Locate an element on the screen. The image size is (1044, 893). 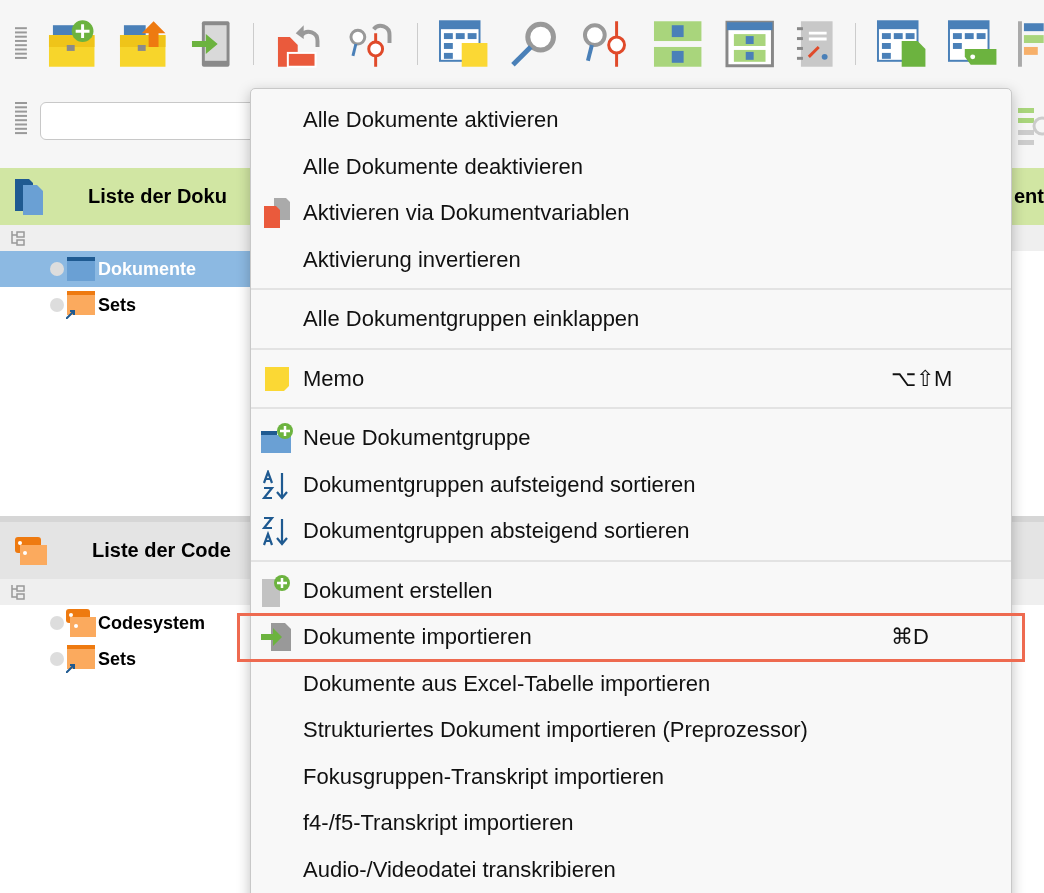
chart-icon is located at coordinates (1031, 44).